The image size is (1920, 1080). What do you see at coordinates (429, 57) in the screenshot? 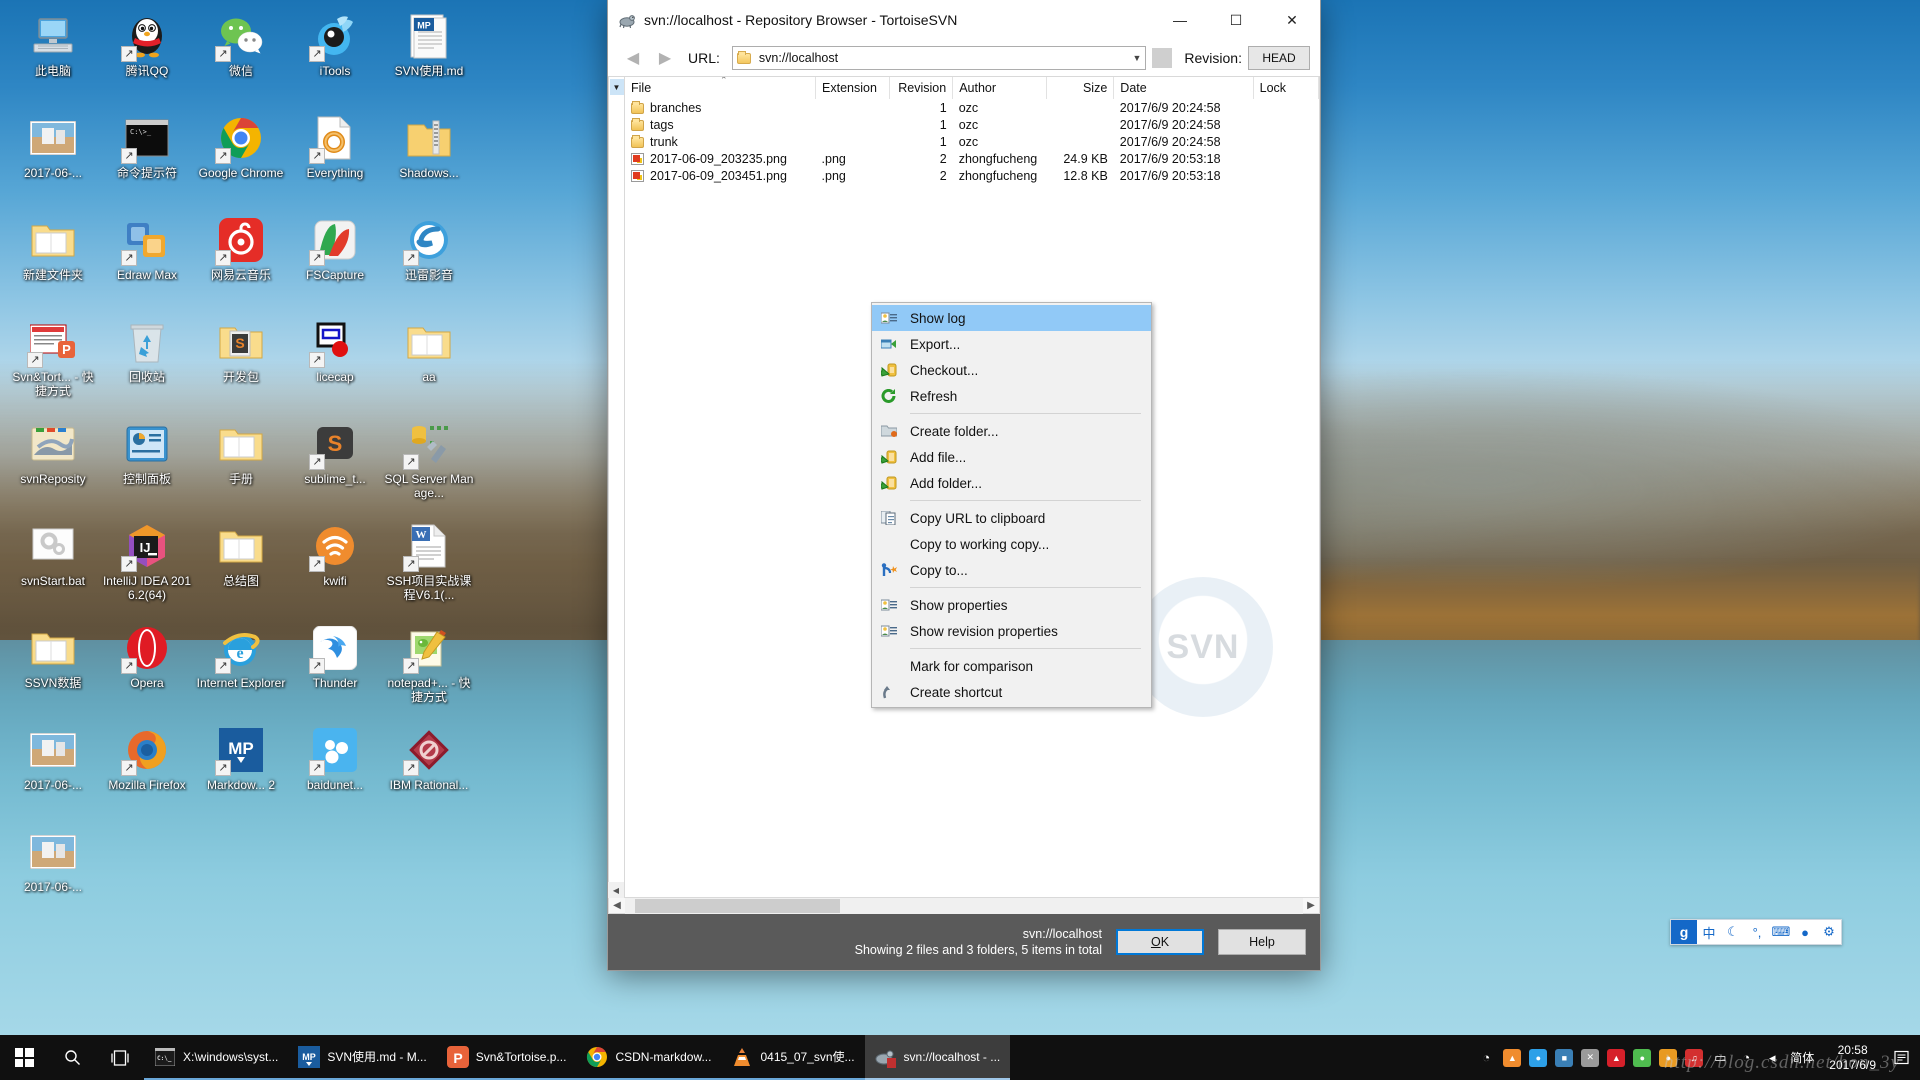
I see `desktop-icon-markdown-file: MP SVN使用.md` at bounding box center [429, 57].